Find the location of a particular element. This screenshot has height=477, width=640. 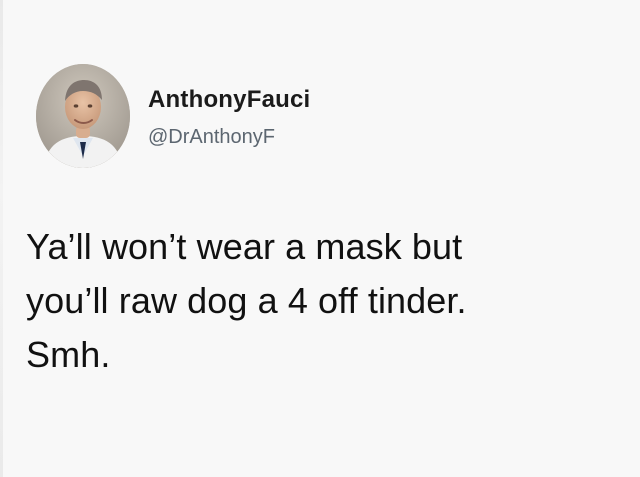

author-names: AnthonyFauci @DrAnthonyF is located at coordinates (229, 117).